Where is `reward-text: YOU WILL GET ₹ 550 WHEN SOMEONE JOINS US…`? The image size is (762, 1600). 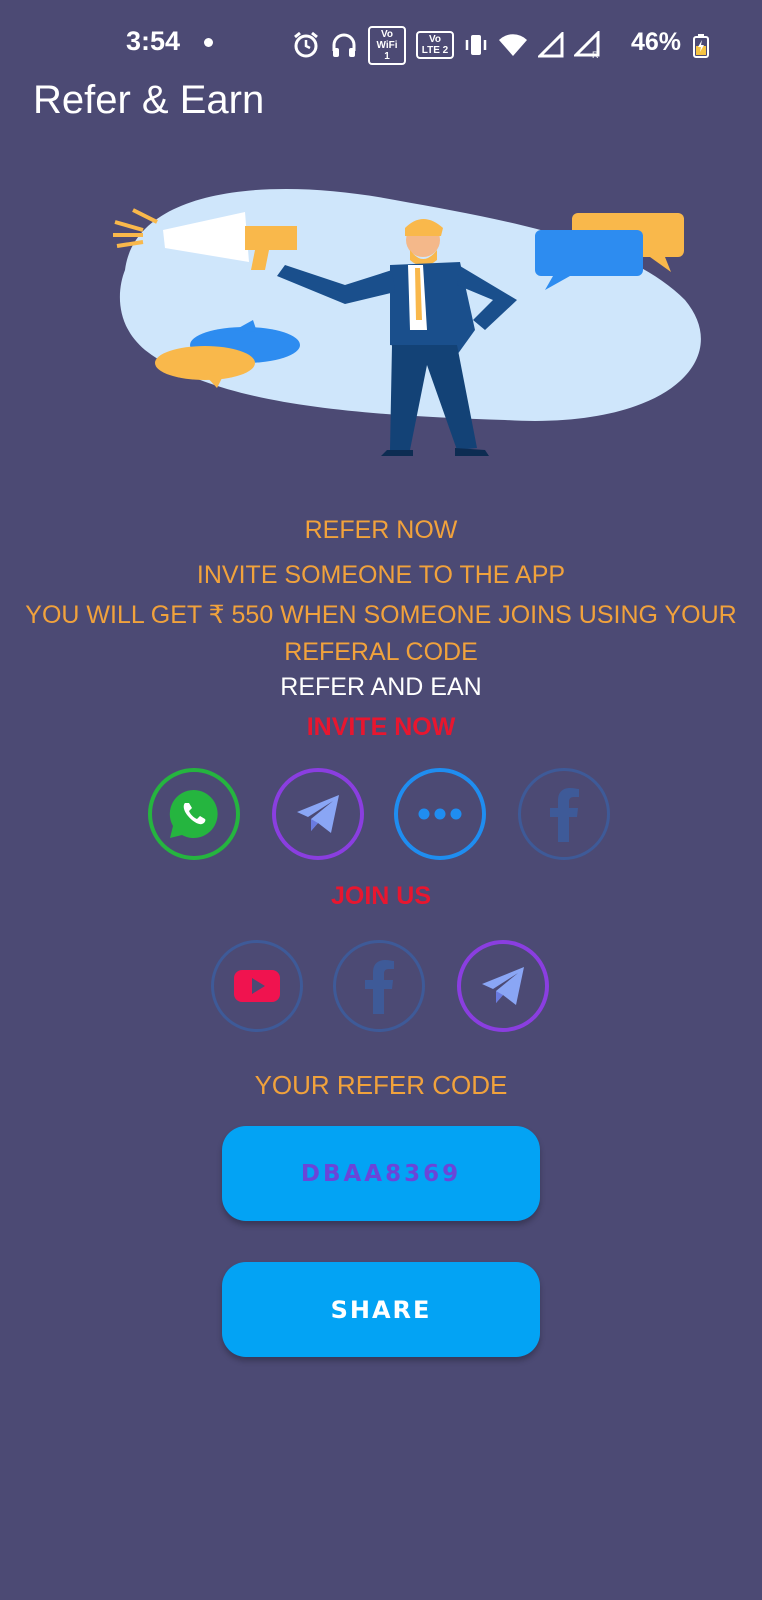 reward-text: YOU WILL GET ₹ 550 WHEN SOMEONE JOINS US… is located at coordinates (381, 633).